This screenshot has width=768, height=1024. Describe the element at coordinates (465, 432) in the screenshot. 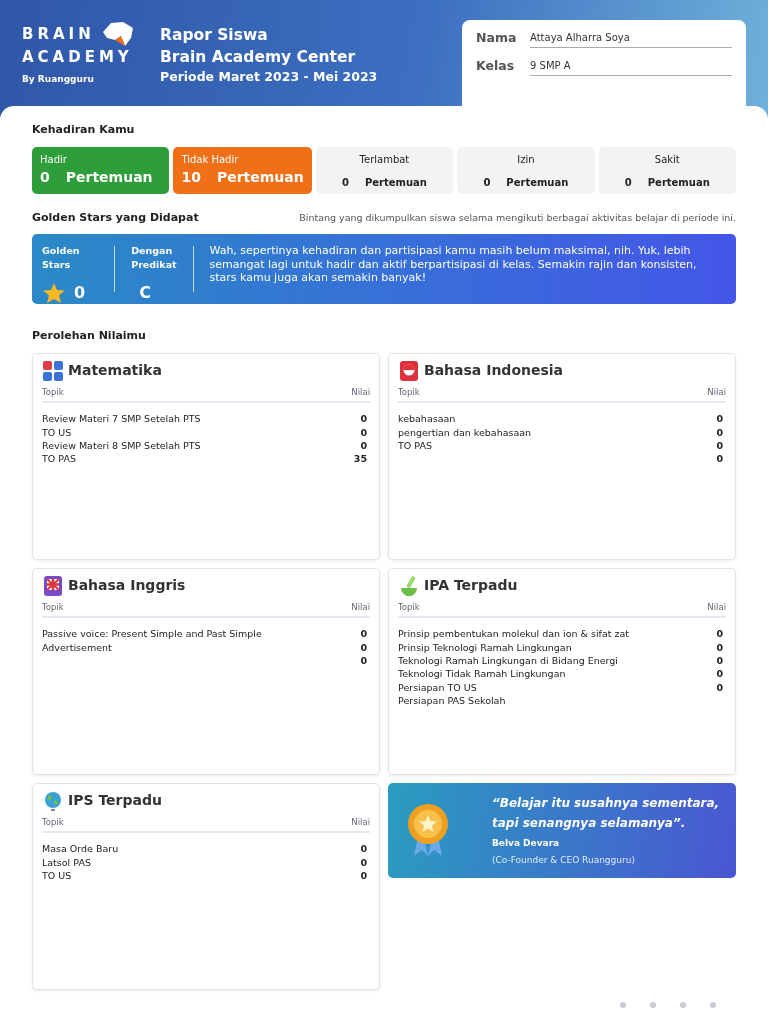

I see `topic-cell: pengertian dan kebahasaan` at that location.